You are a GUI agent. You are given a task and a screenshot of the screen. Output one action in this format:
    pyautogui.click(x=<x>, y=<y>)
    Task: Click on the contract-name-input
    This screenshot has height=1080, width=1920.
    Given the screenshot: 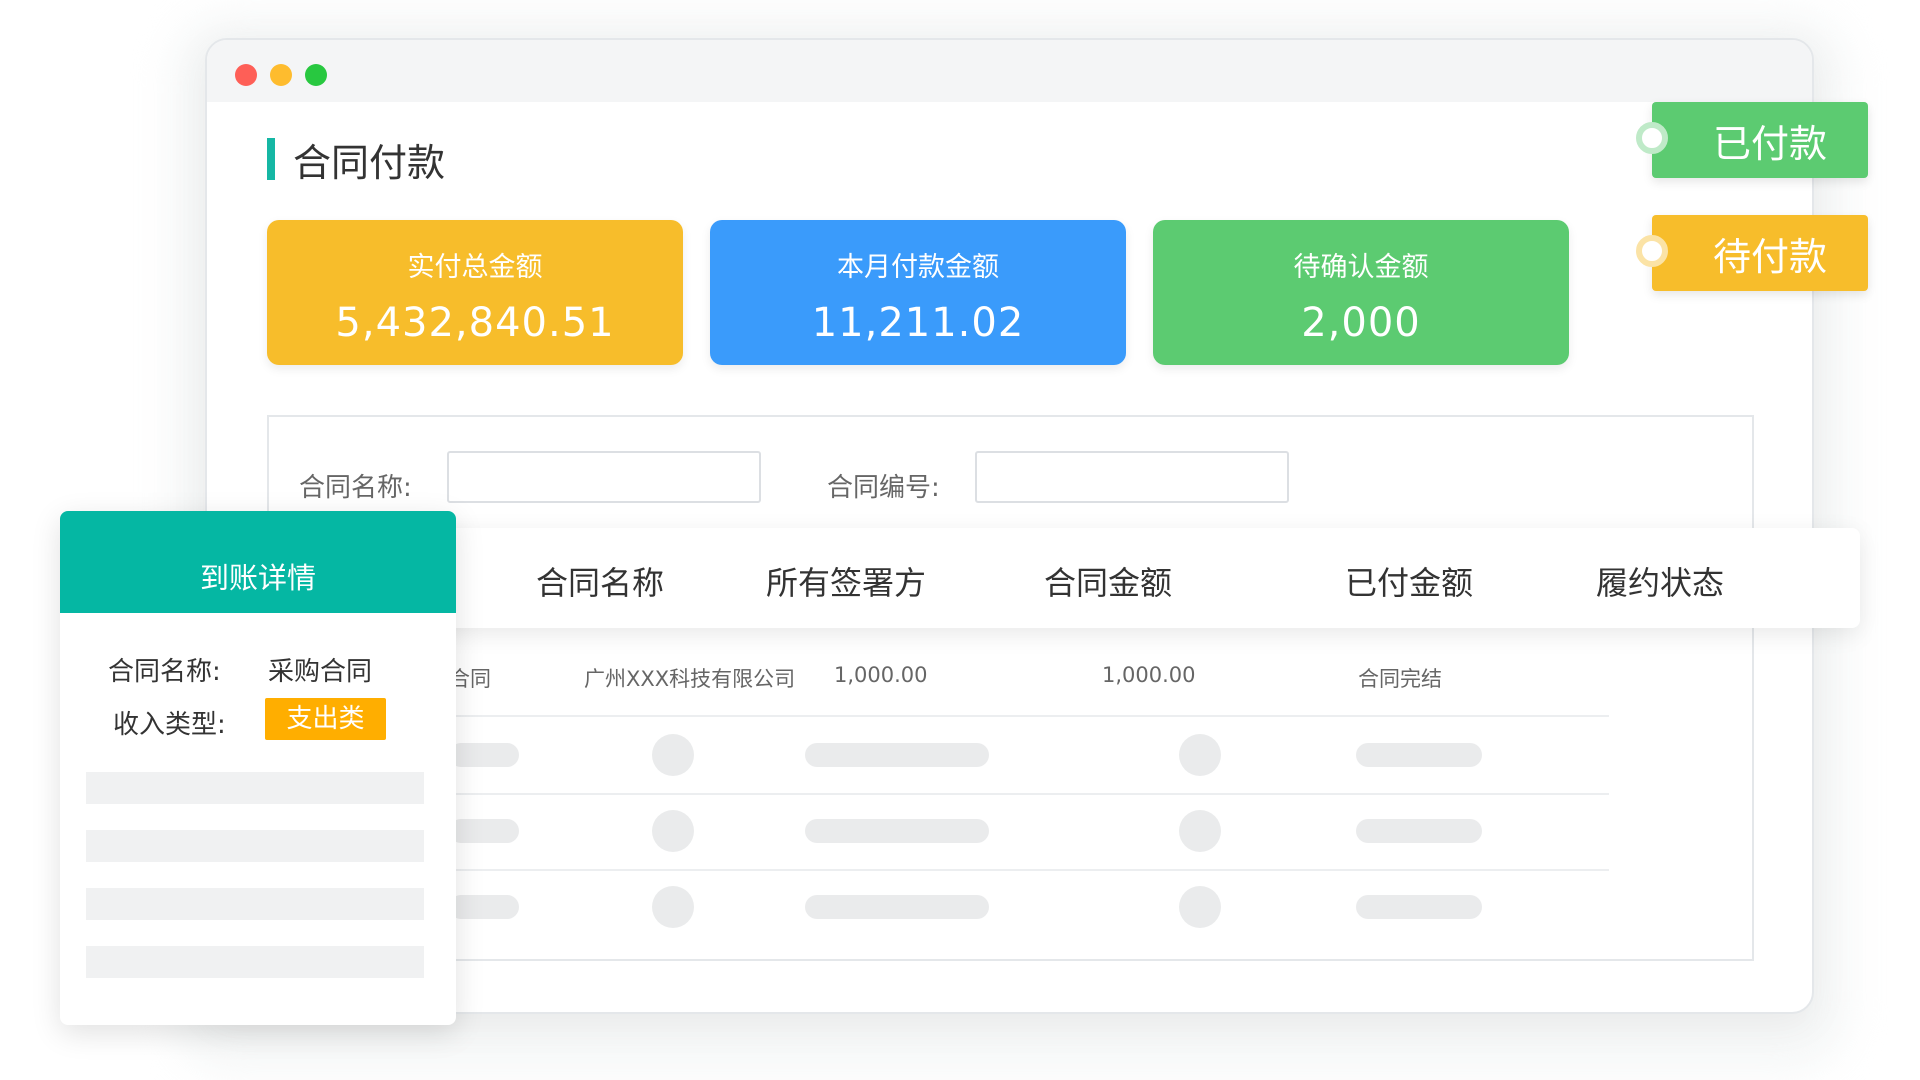 What is the action you would take?
    pyautogui.click(x=604, y=477)
    